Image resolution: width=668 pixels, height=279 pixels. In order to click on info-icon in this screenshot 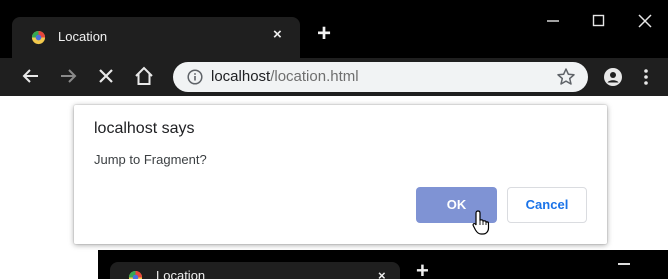, I will do `click(195, 77)`.